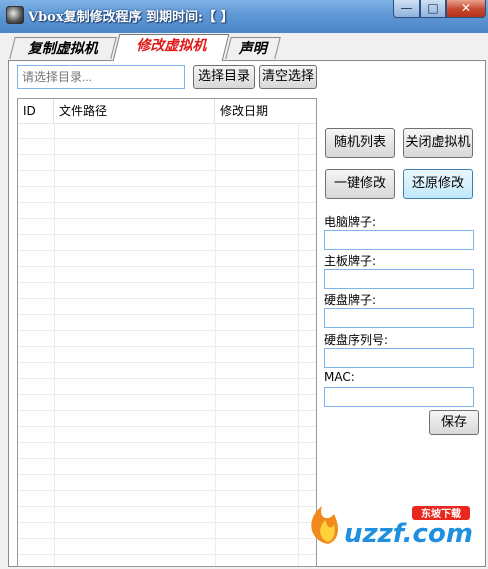 The height and width of the screenshot is (569, 488). Describe the element at coordinates (360, 143) in the screenshot. I see `random-list-button: 随机列表` at that location.